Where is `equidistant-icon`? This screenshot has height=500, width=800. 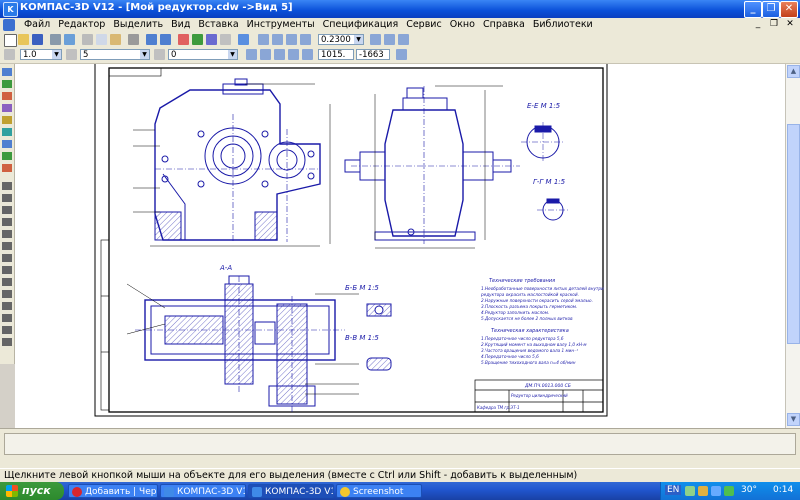
equidistant-icon is located at coordinates (7, 342).